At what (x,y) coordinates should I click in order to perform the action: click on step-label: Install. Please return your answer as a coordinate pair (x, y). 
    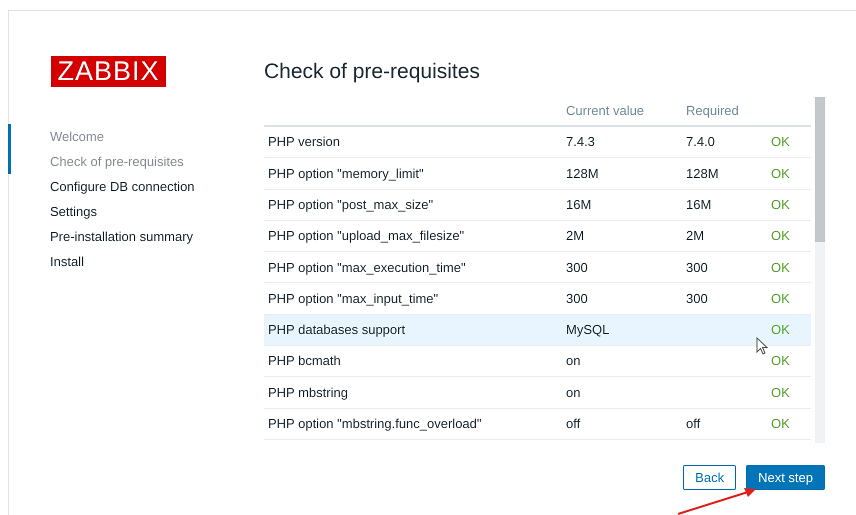
    Looking at the image, I should click on (67, 261).